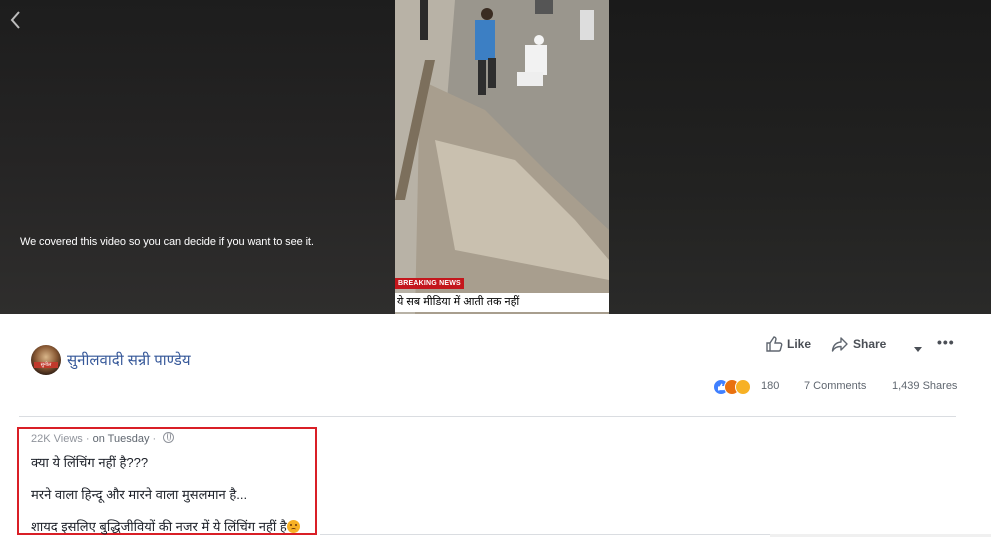 The image size is (991, 537). Describe the element at coordinates (840, 345) in the screenshot. I see `share-arrow-icon` at that location.